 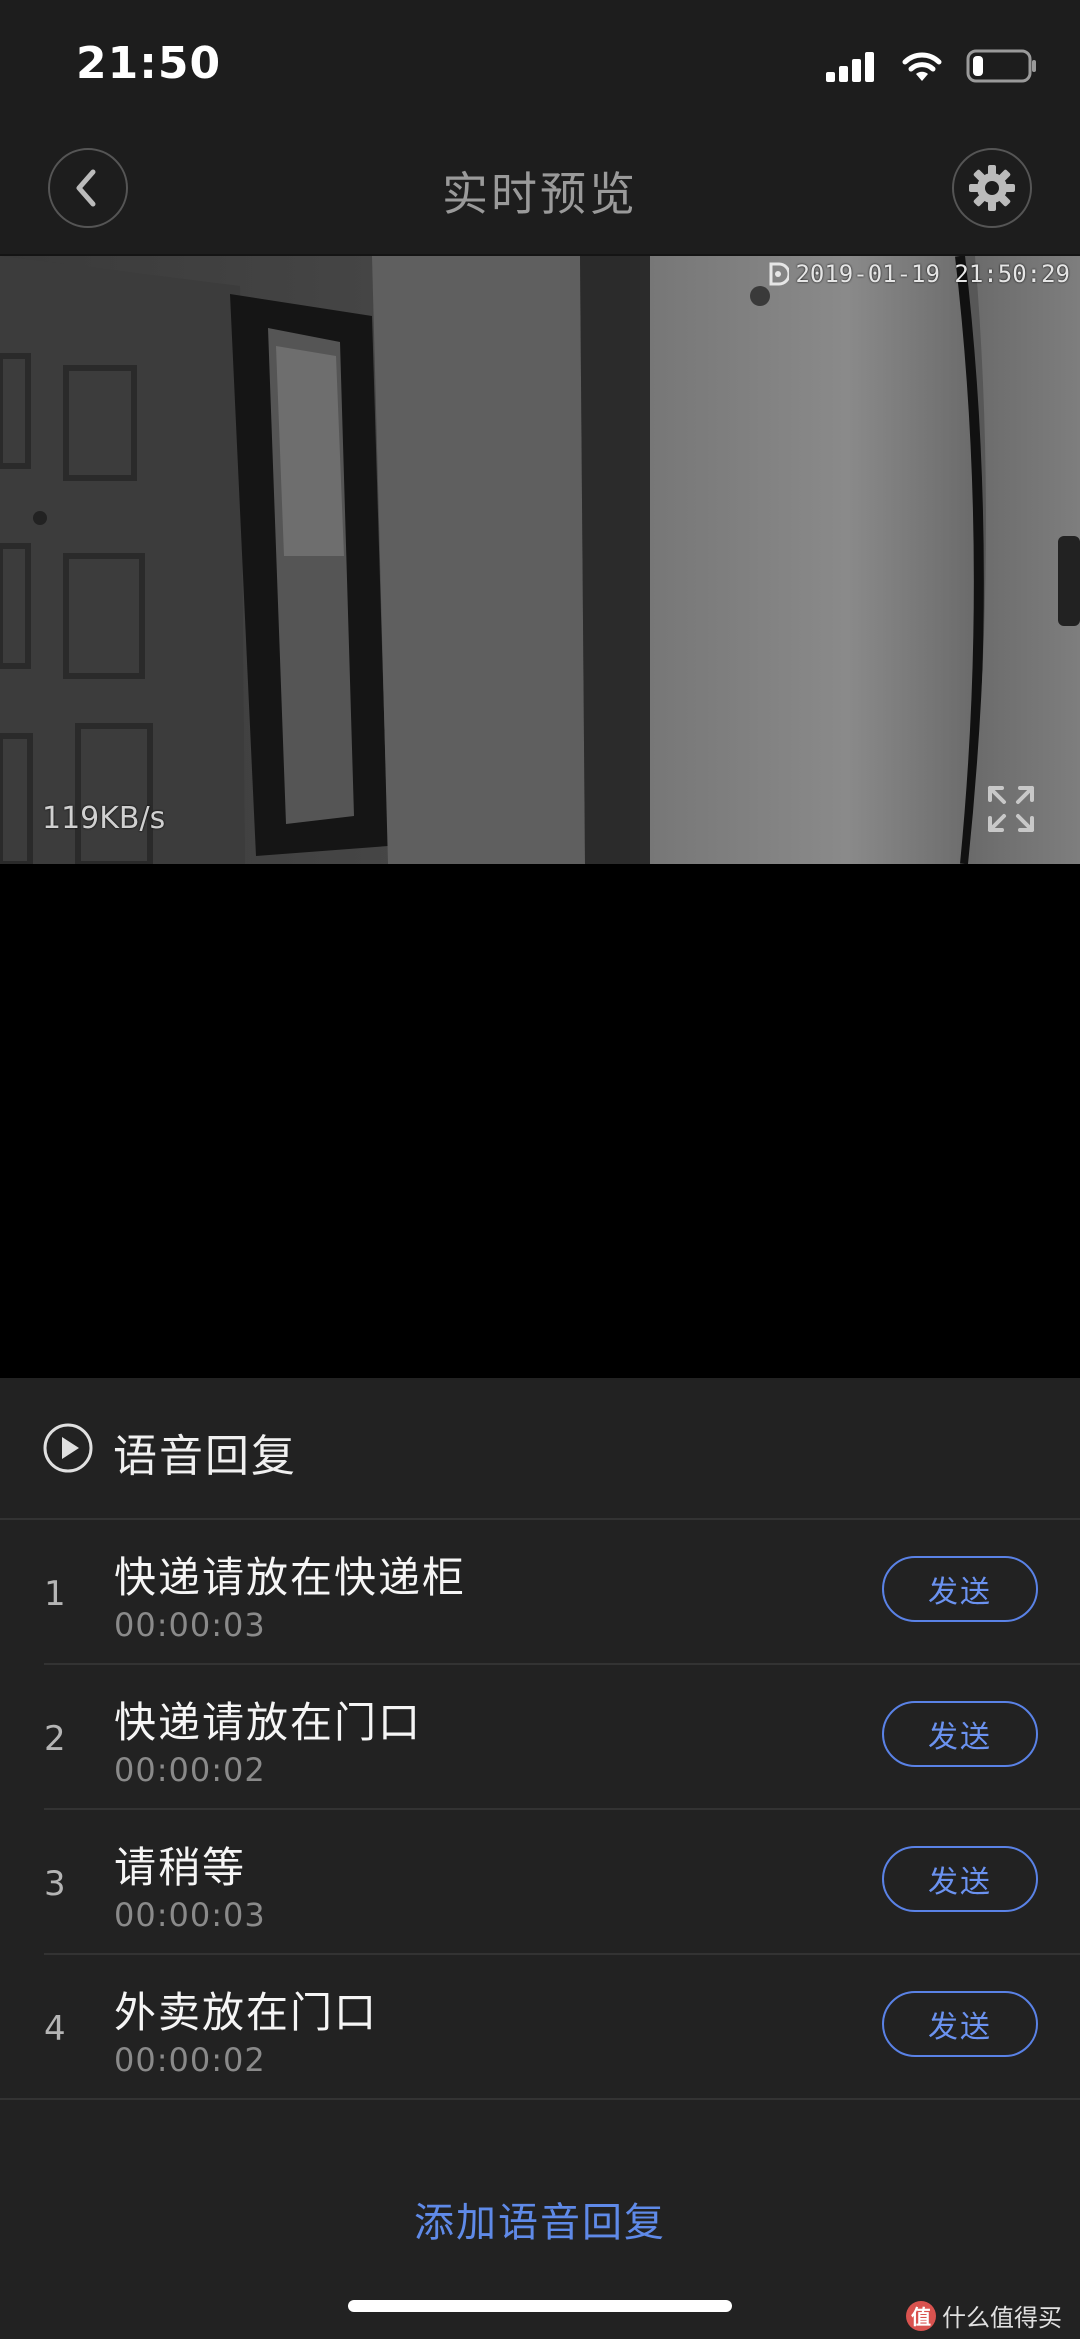 I want to click on status-time: 21:50, so click(x=149, y=63).